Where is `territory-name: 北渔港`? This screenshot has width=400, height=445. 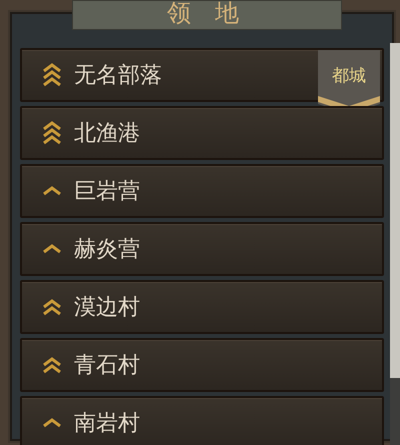 territory-name: 北渔港 is located at coordinates (107, 134).